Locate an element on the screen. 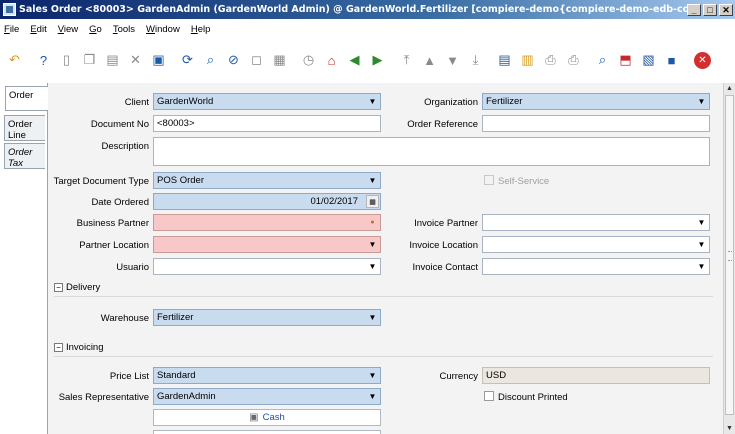 The image size is (735, 434). last-record-icon: ⤓ is located at coordinates (475, 60).